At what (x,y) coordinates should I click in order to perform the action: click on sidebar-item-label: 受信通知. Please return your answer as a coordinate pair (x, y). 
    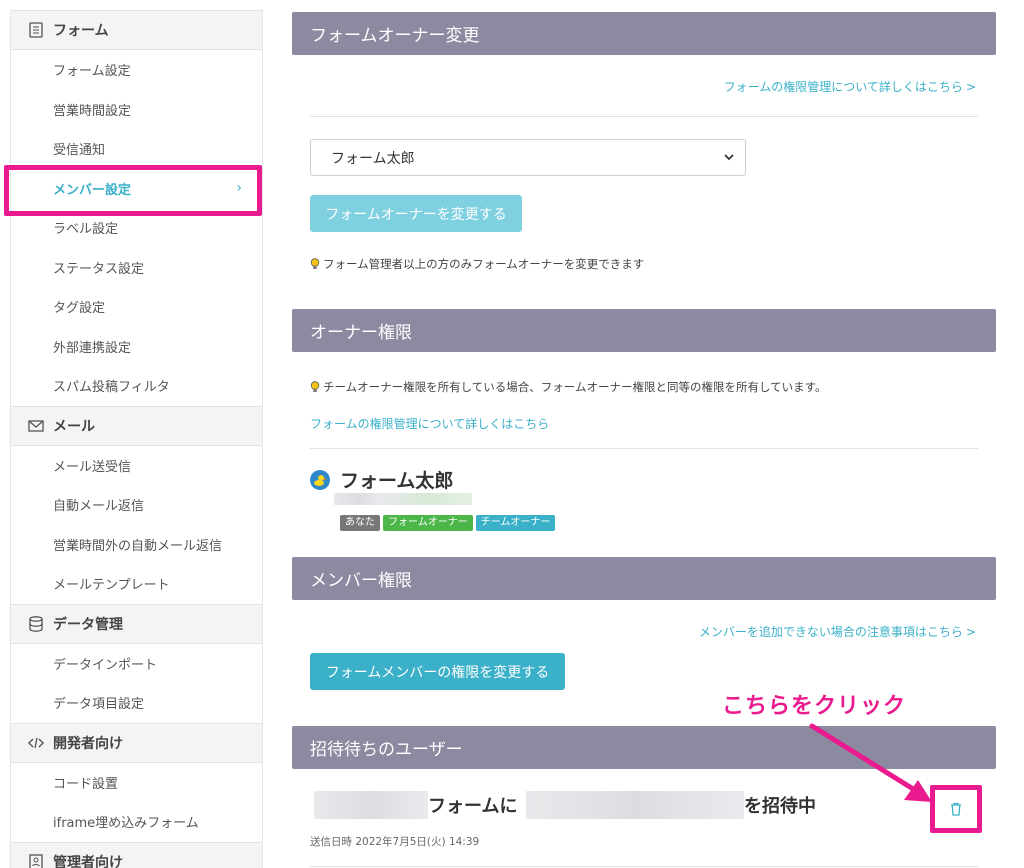
    Looking at the image, I should click on (79, 151).